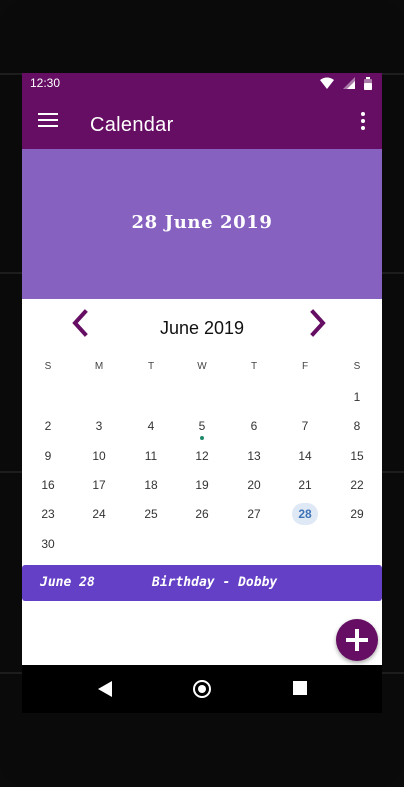 Image resolution: width=404 pixels, height=787 pixels. What do you see at coordinates (151, 456) in the screenshot?
I see `day-cell: 11` at bounding box center [151, 456].